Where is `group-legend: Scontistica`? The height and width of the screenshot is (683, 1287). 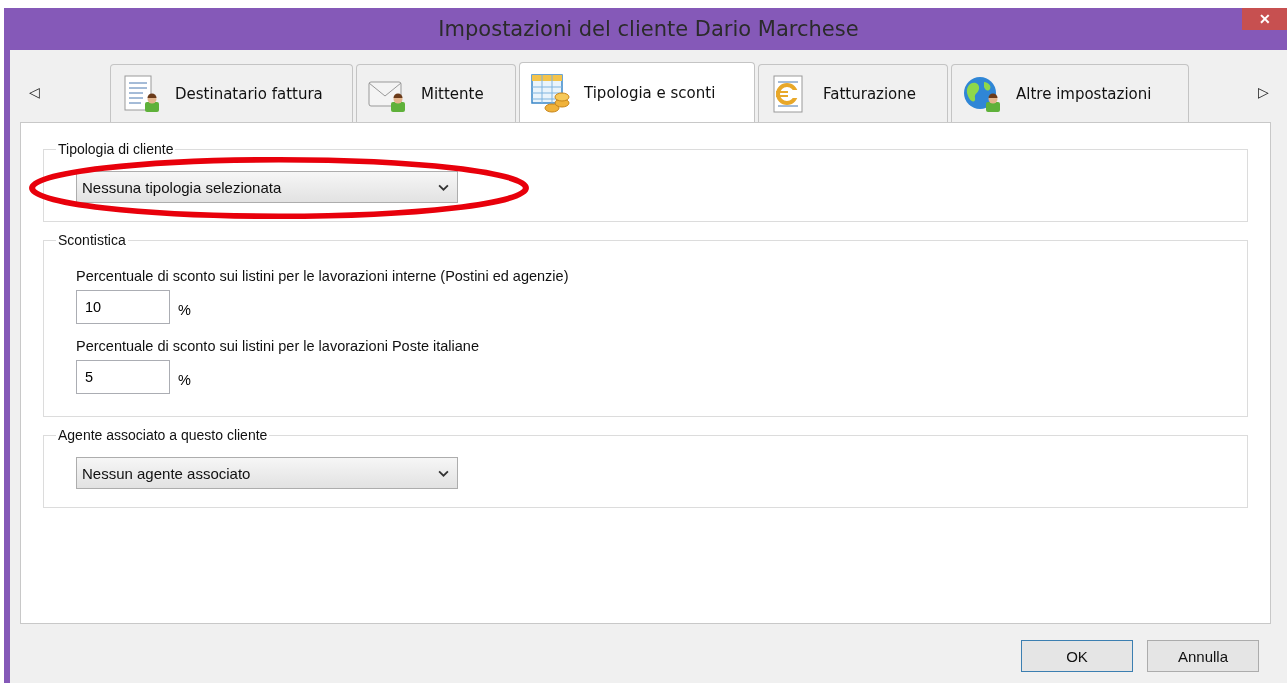 group-legend: Scontistica is located at coordinates (92, 240).